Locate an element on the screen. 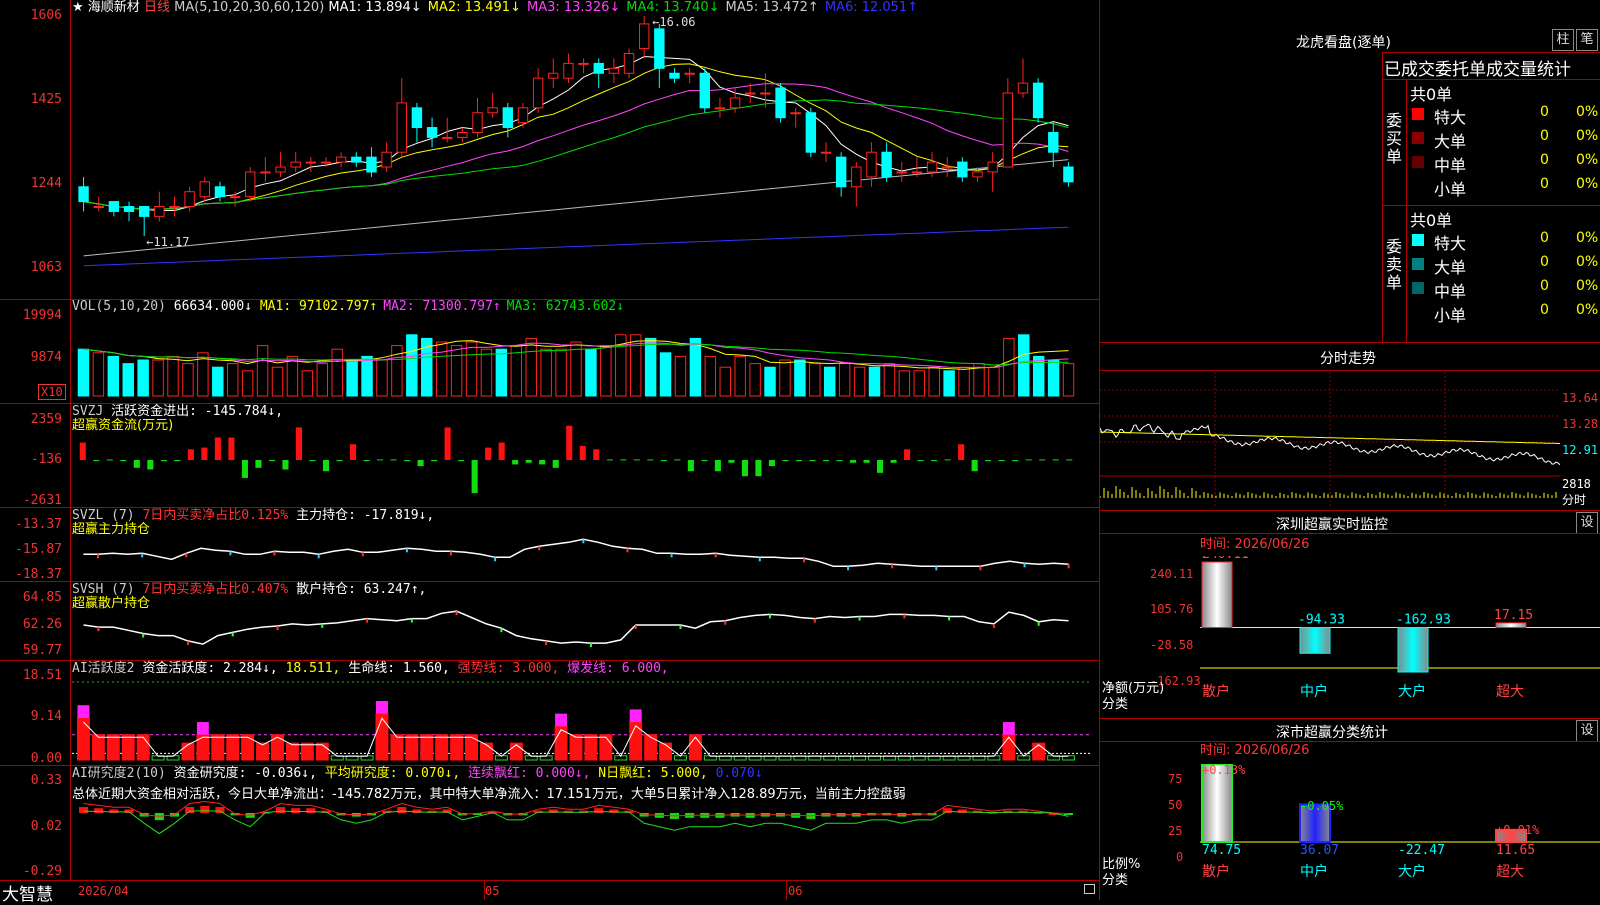 This screenshot has width=1600, height=905. row-label: 小单 is located at coordinates (1450, 315).